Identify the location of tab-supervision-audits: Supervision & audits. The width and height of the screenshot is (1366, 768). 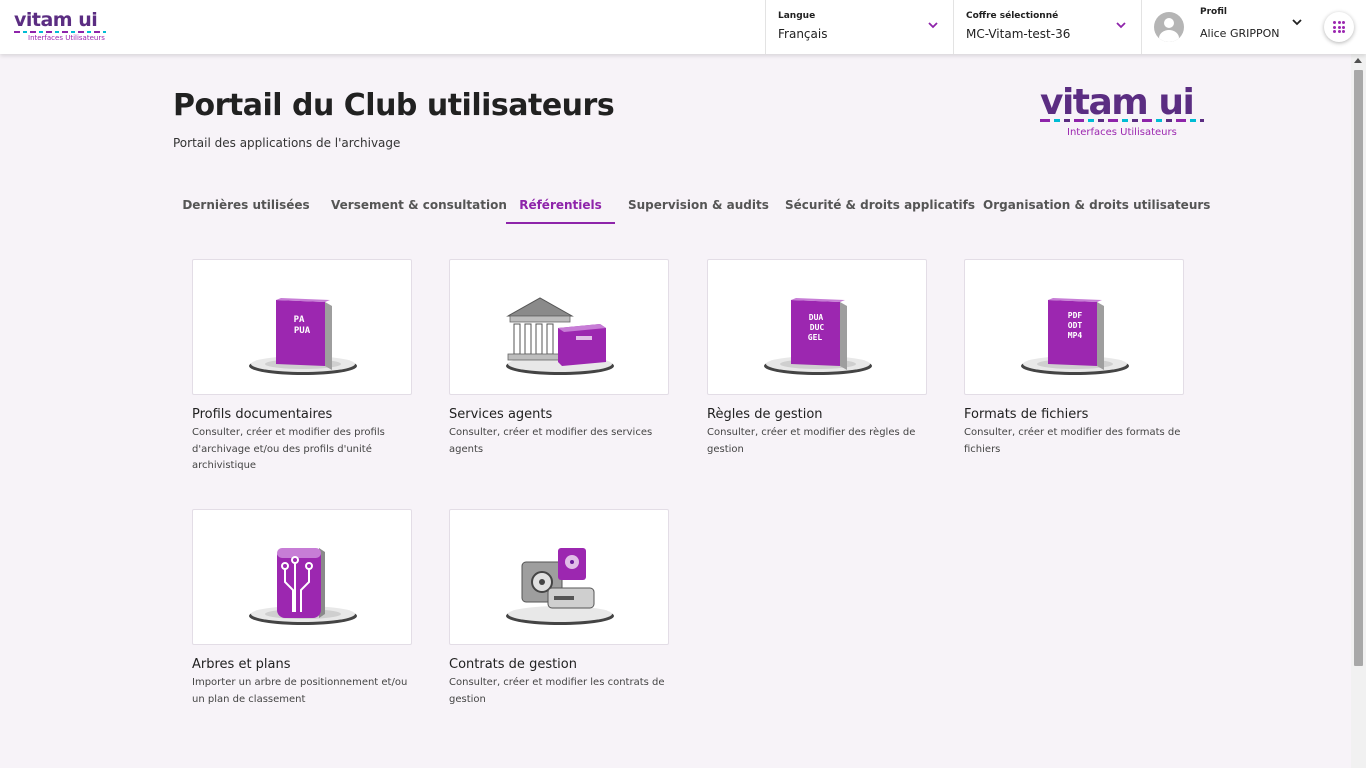
(698, 207).